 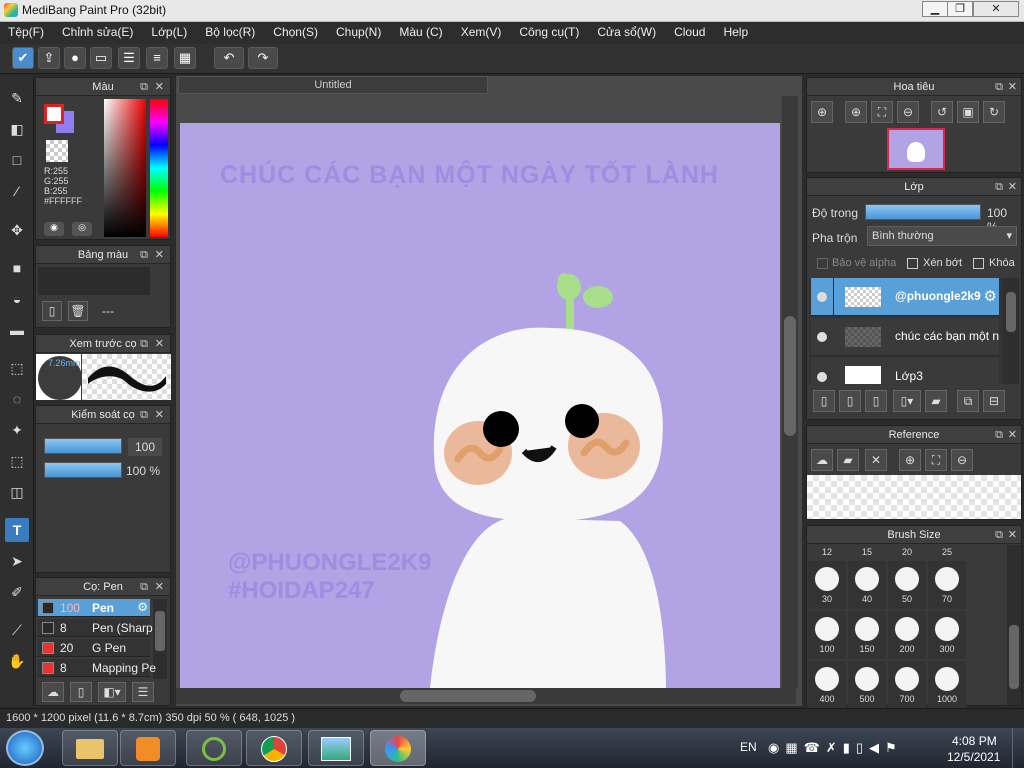 What do you see at coordinates (973, 757) in the screenshot?
I see `clock-date: 12/5/2021` at bounding box center [973, 757].